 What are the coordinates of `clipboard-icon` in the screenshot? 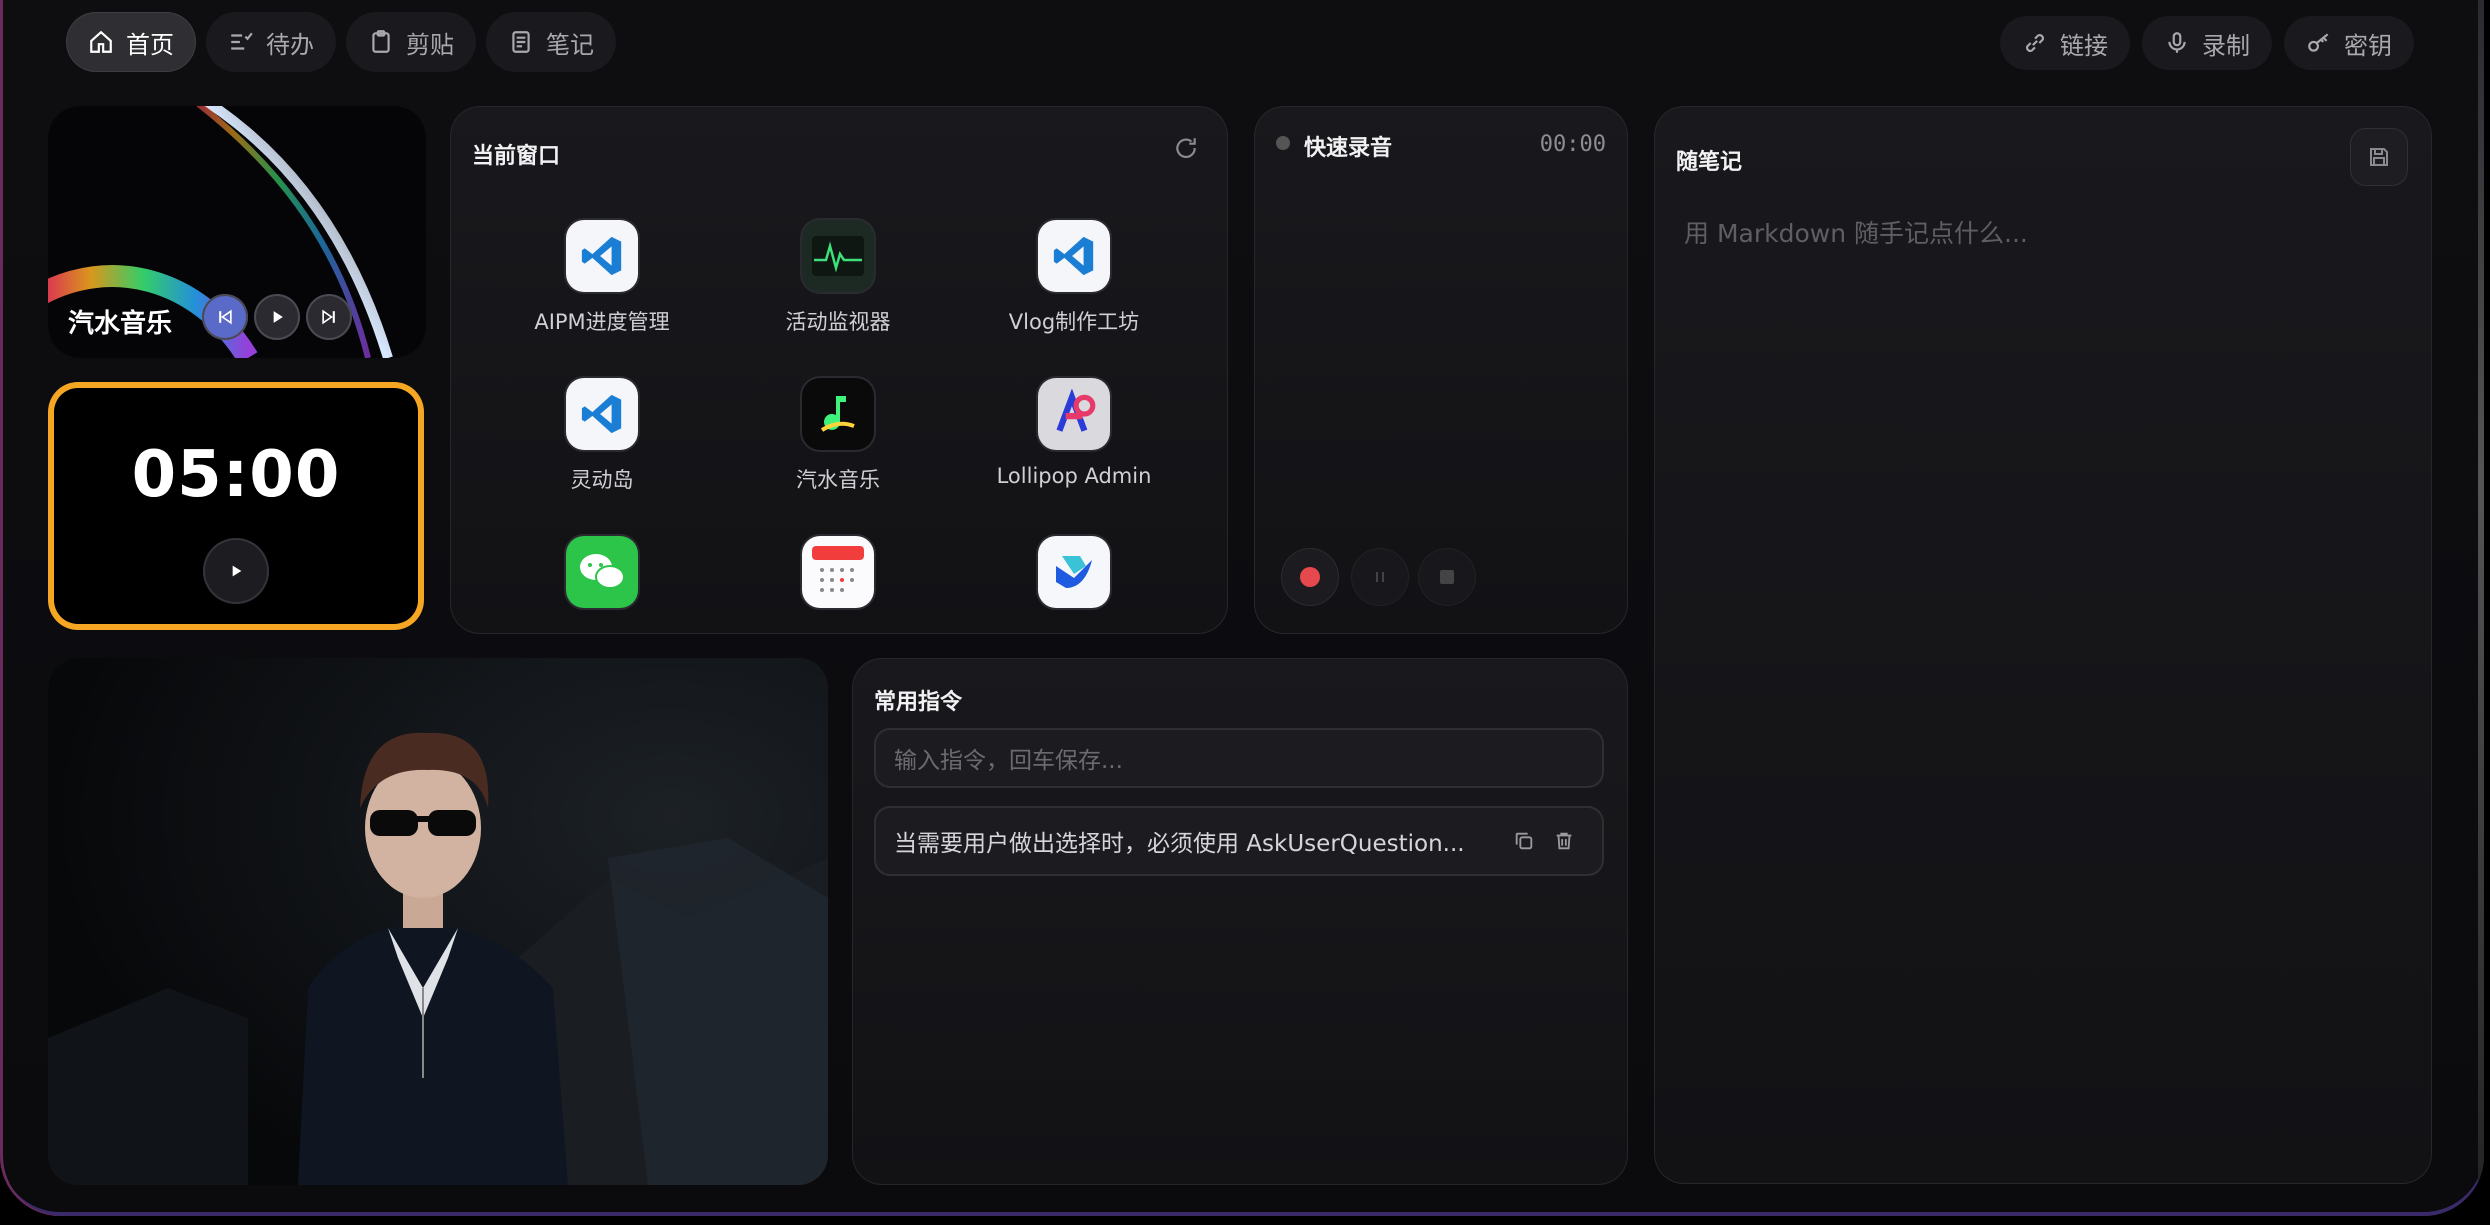 It's located at (381, 41).